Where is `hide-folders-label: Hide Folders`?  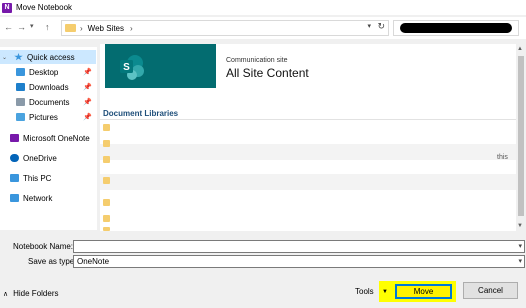
hide-folders-label: Hide Folders is located at coordinates (36, 293).